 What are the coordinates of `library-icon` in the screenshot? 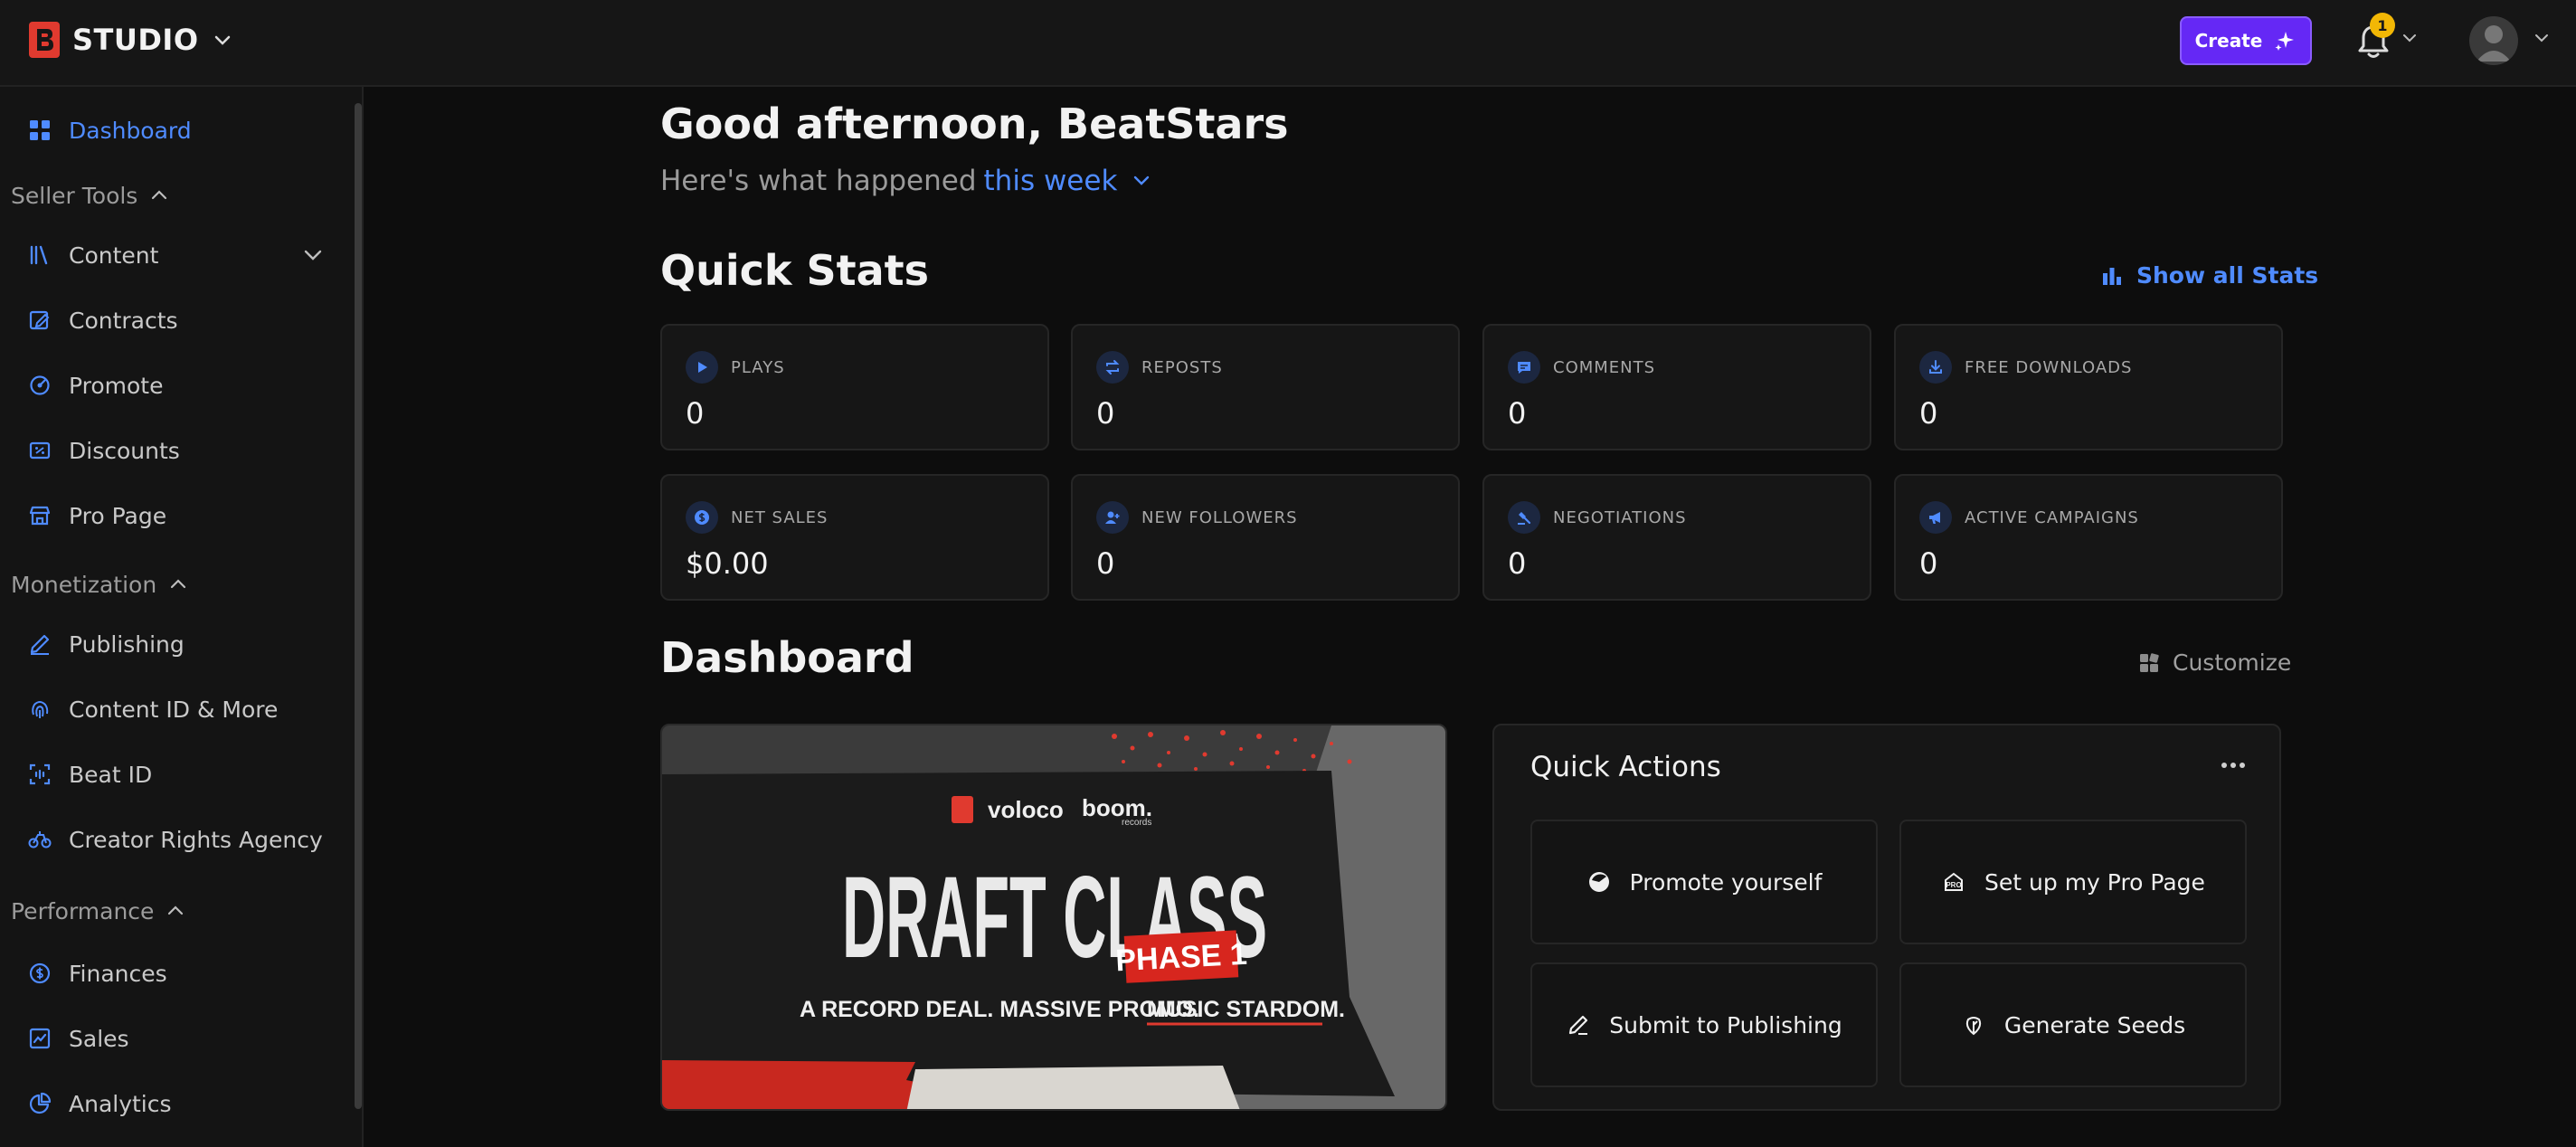 It's located at (39, 255).